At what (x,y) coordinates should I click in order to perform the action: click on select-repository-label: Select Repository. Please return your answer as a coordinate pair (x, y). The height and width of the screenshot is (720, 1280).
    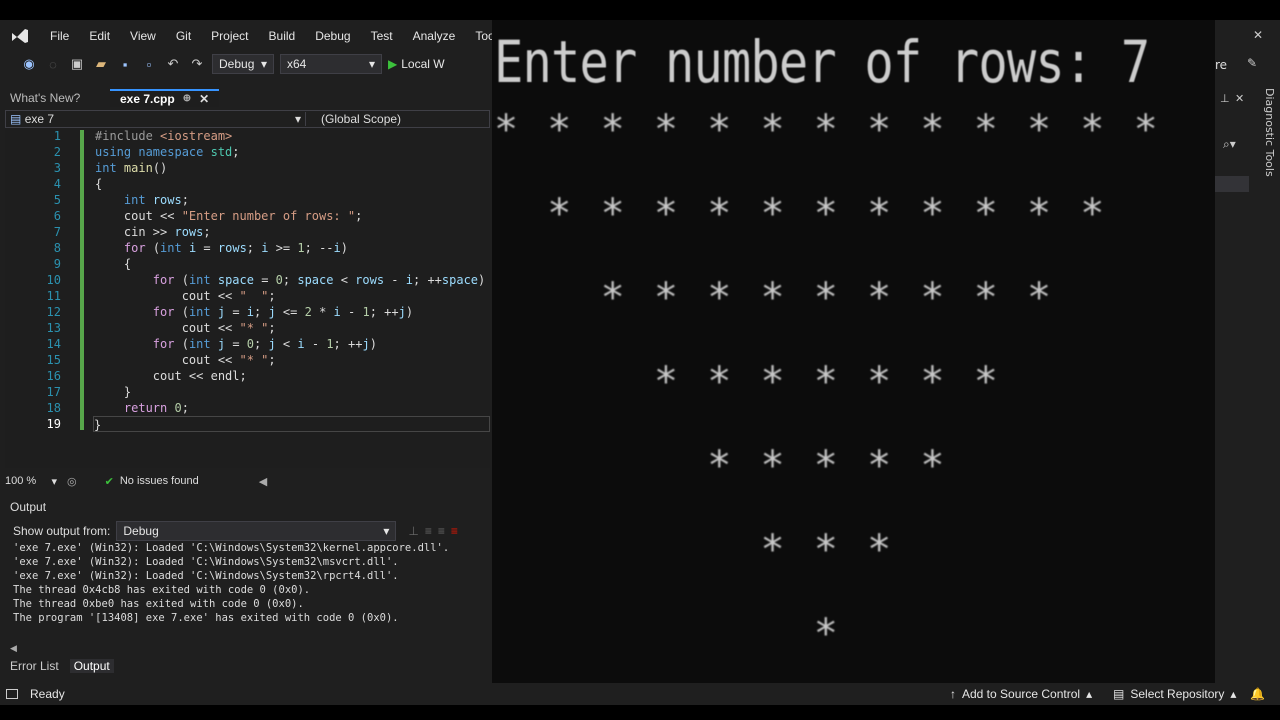
    Looking at the image, I should click on (1177, 694).